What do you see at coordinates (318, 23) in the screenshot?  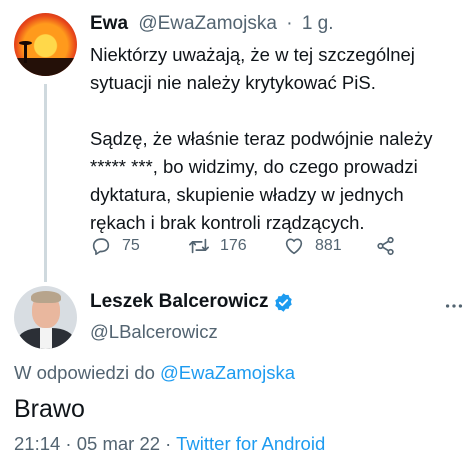 I see `reply-time: 1 g.` at bounding box center [318, 23].